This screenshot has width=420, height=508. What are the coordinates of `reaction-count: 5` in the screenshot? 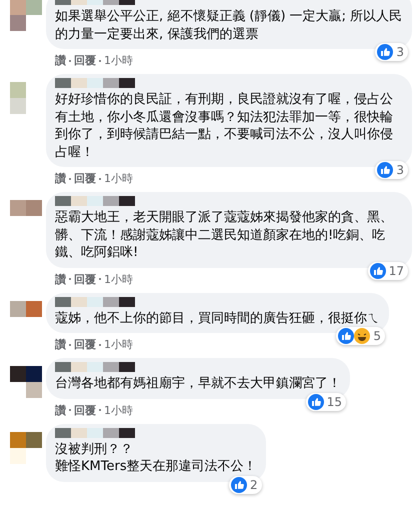 It's located at (377, 336).